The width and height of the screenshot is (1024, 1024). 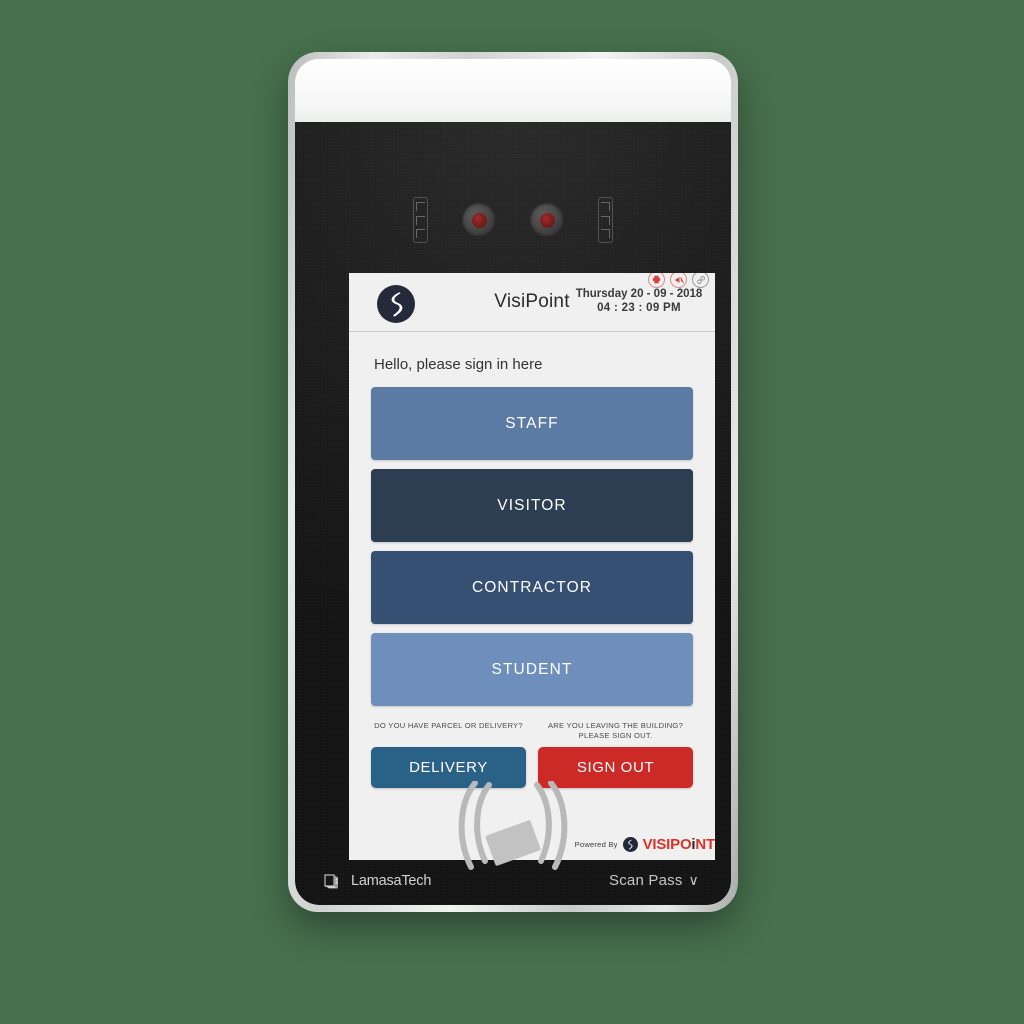 I want to click on datetime-display: Thursday 20 - 09 - 2018 04 : 23 : 09 PM, so click(x=639, y=301).